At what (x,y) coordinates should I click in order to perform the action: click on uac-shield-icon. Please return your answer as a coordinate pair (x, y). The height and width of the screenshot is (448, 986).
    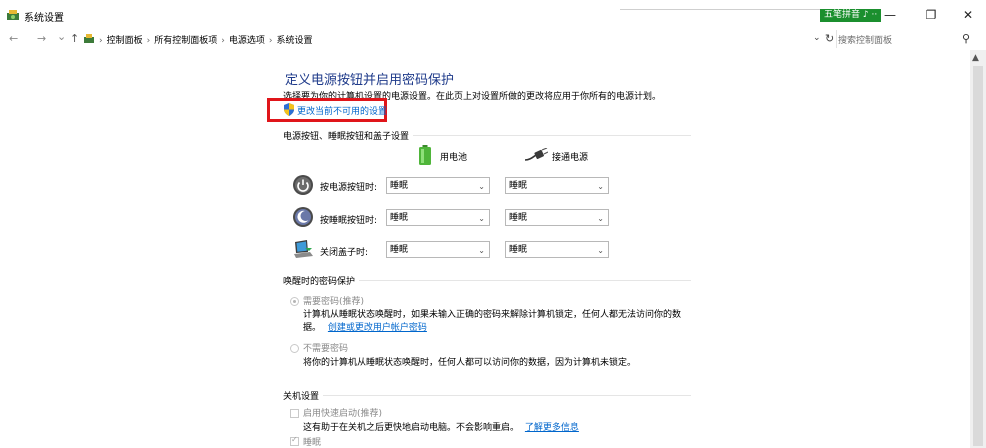
    Looking at the image, I should click on (289, 109).